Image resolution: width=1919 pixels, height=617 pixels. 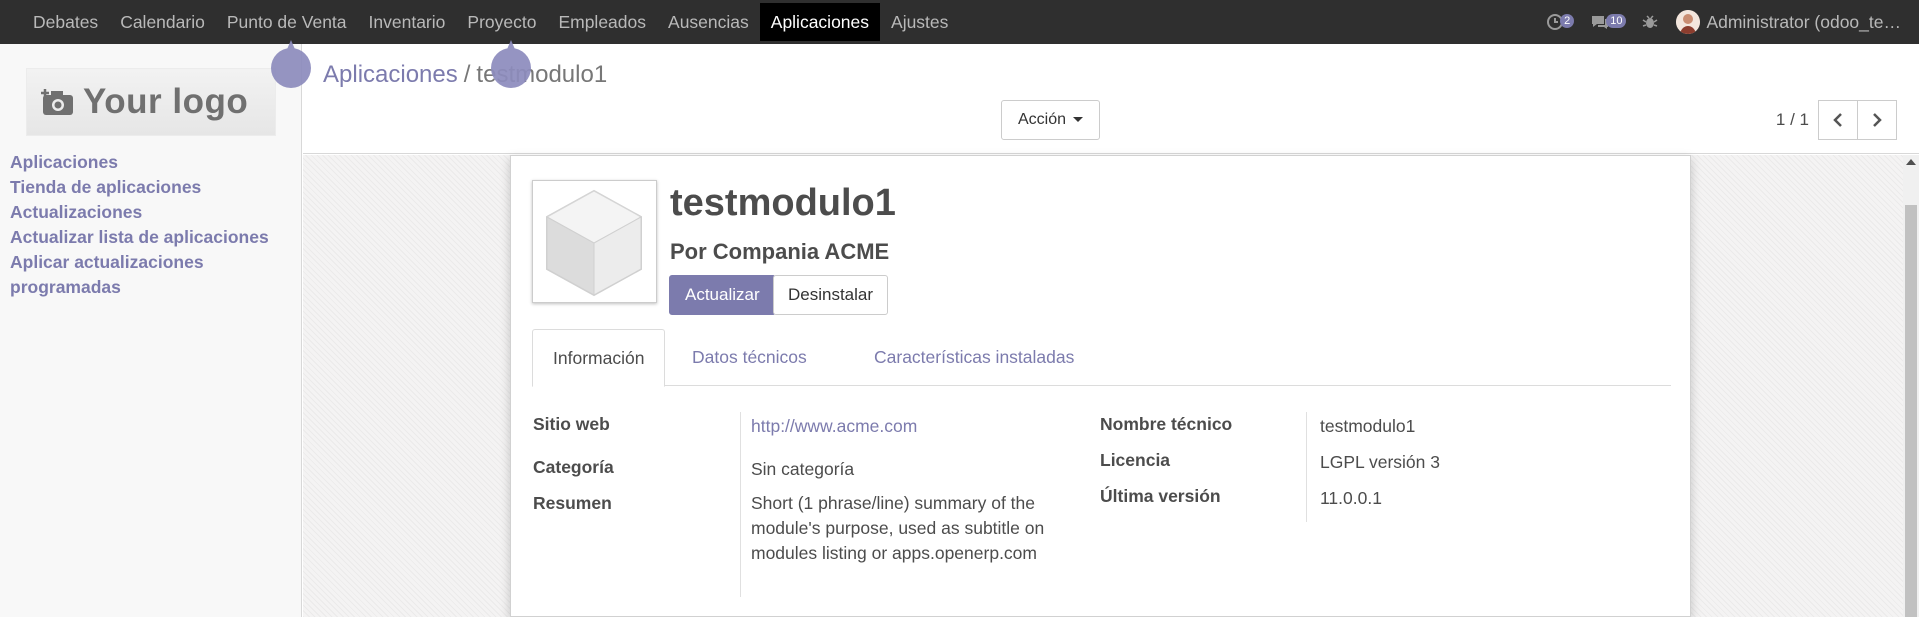 What do you see at coordinates (1042, 119) in the screenshot?
I see `action-label: Acción` at bounding box center [1042, 119].